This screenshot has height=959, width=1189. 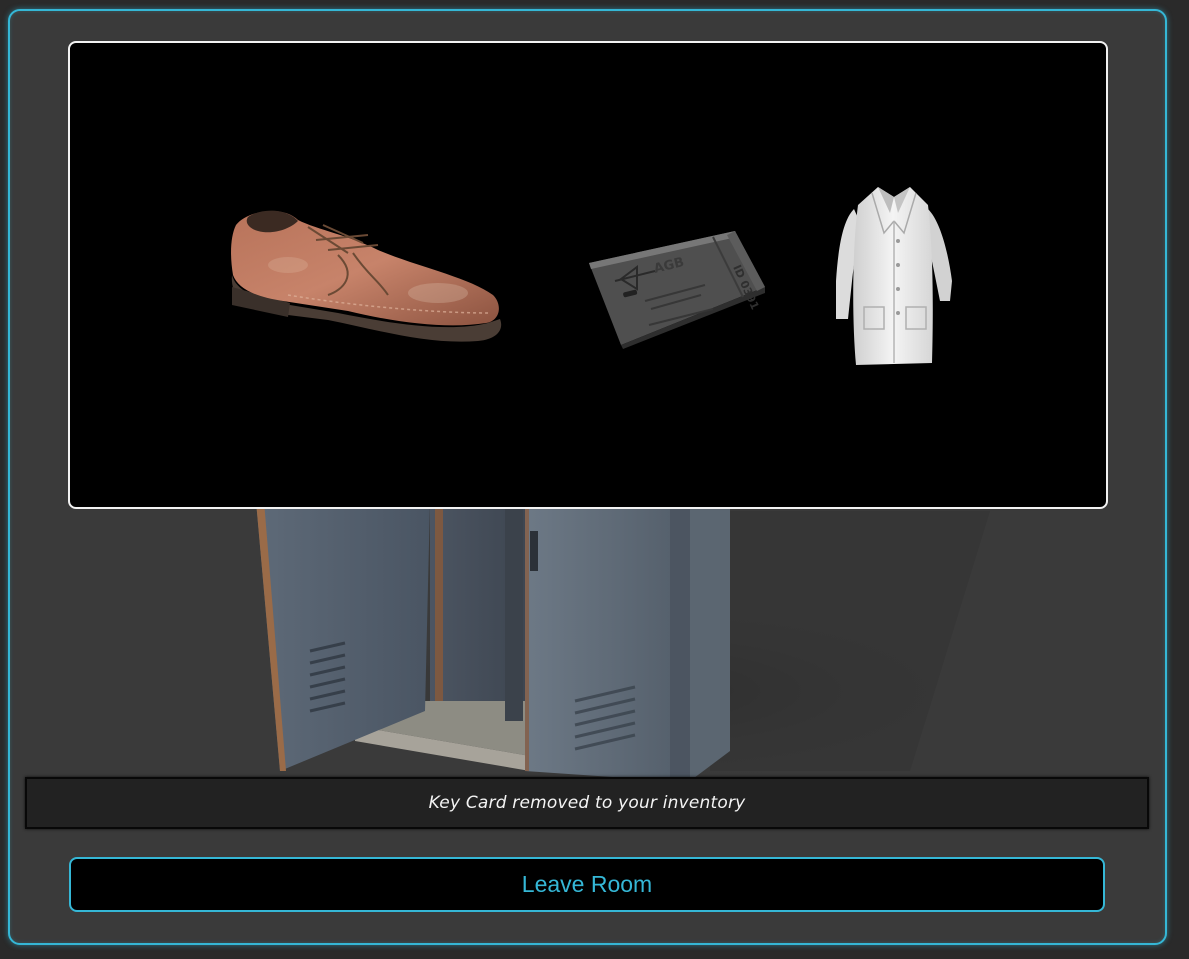 What do you see at coordinates (366, 276) in the screenshot?
I see `shoe-icon` at bounding box center [366, 276].